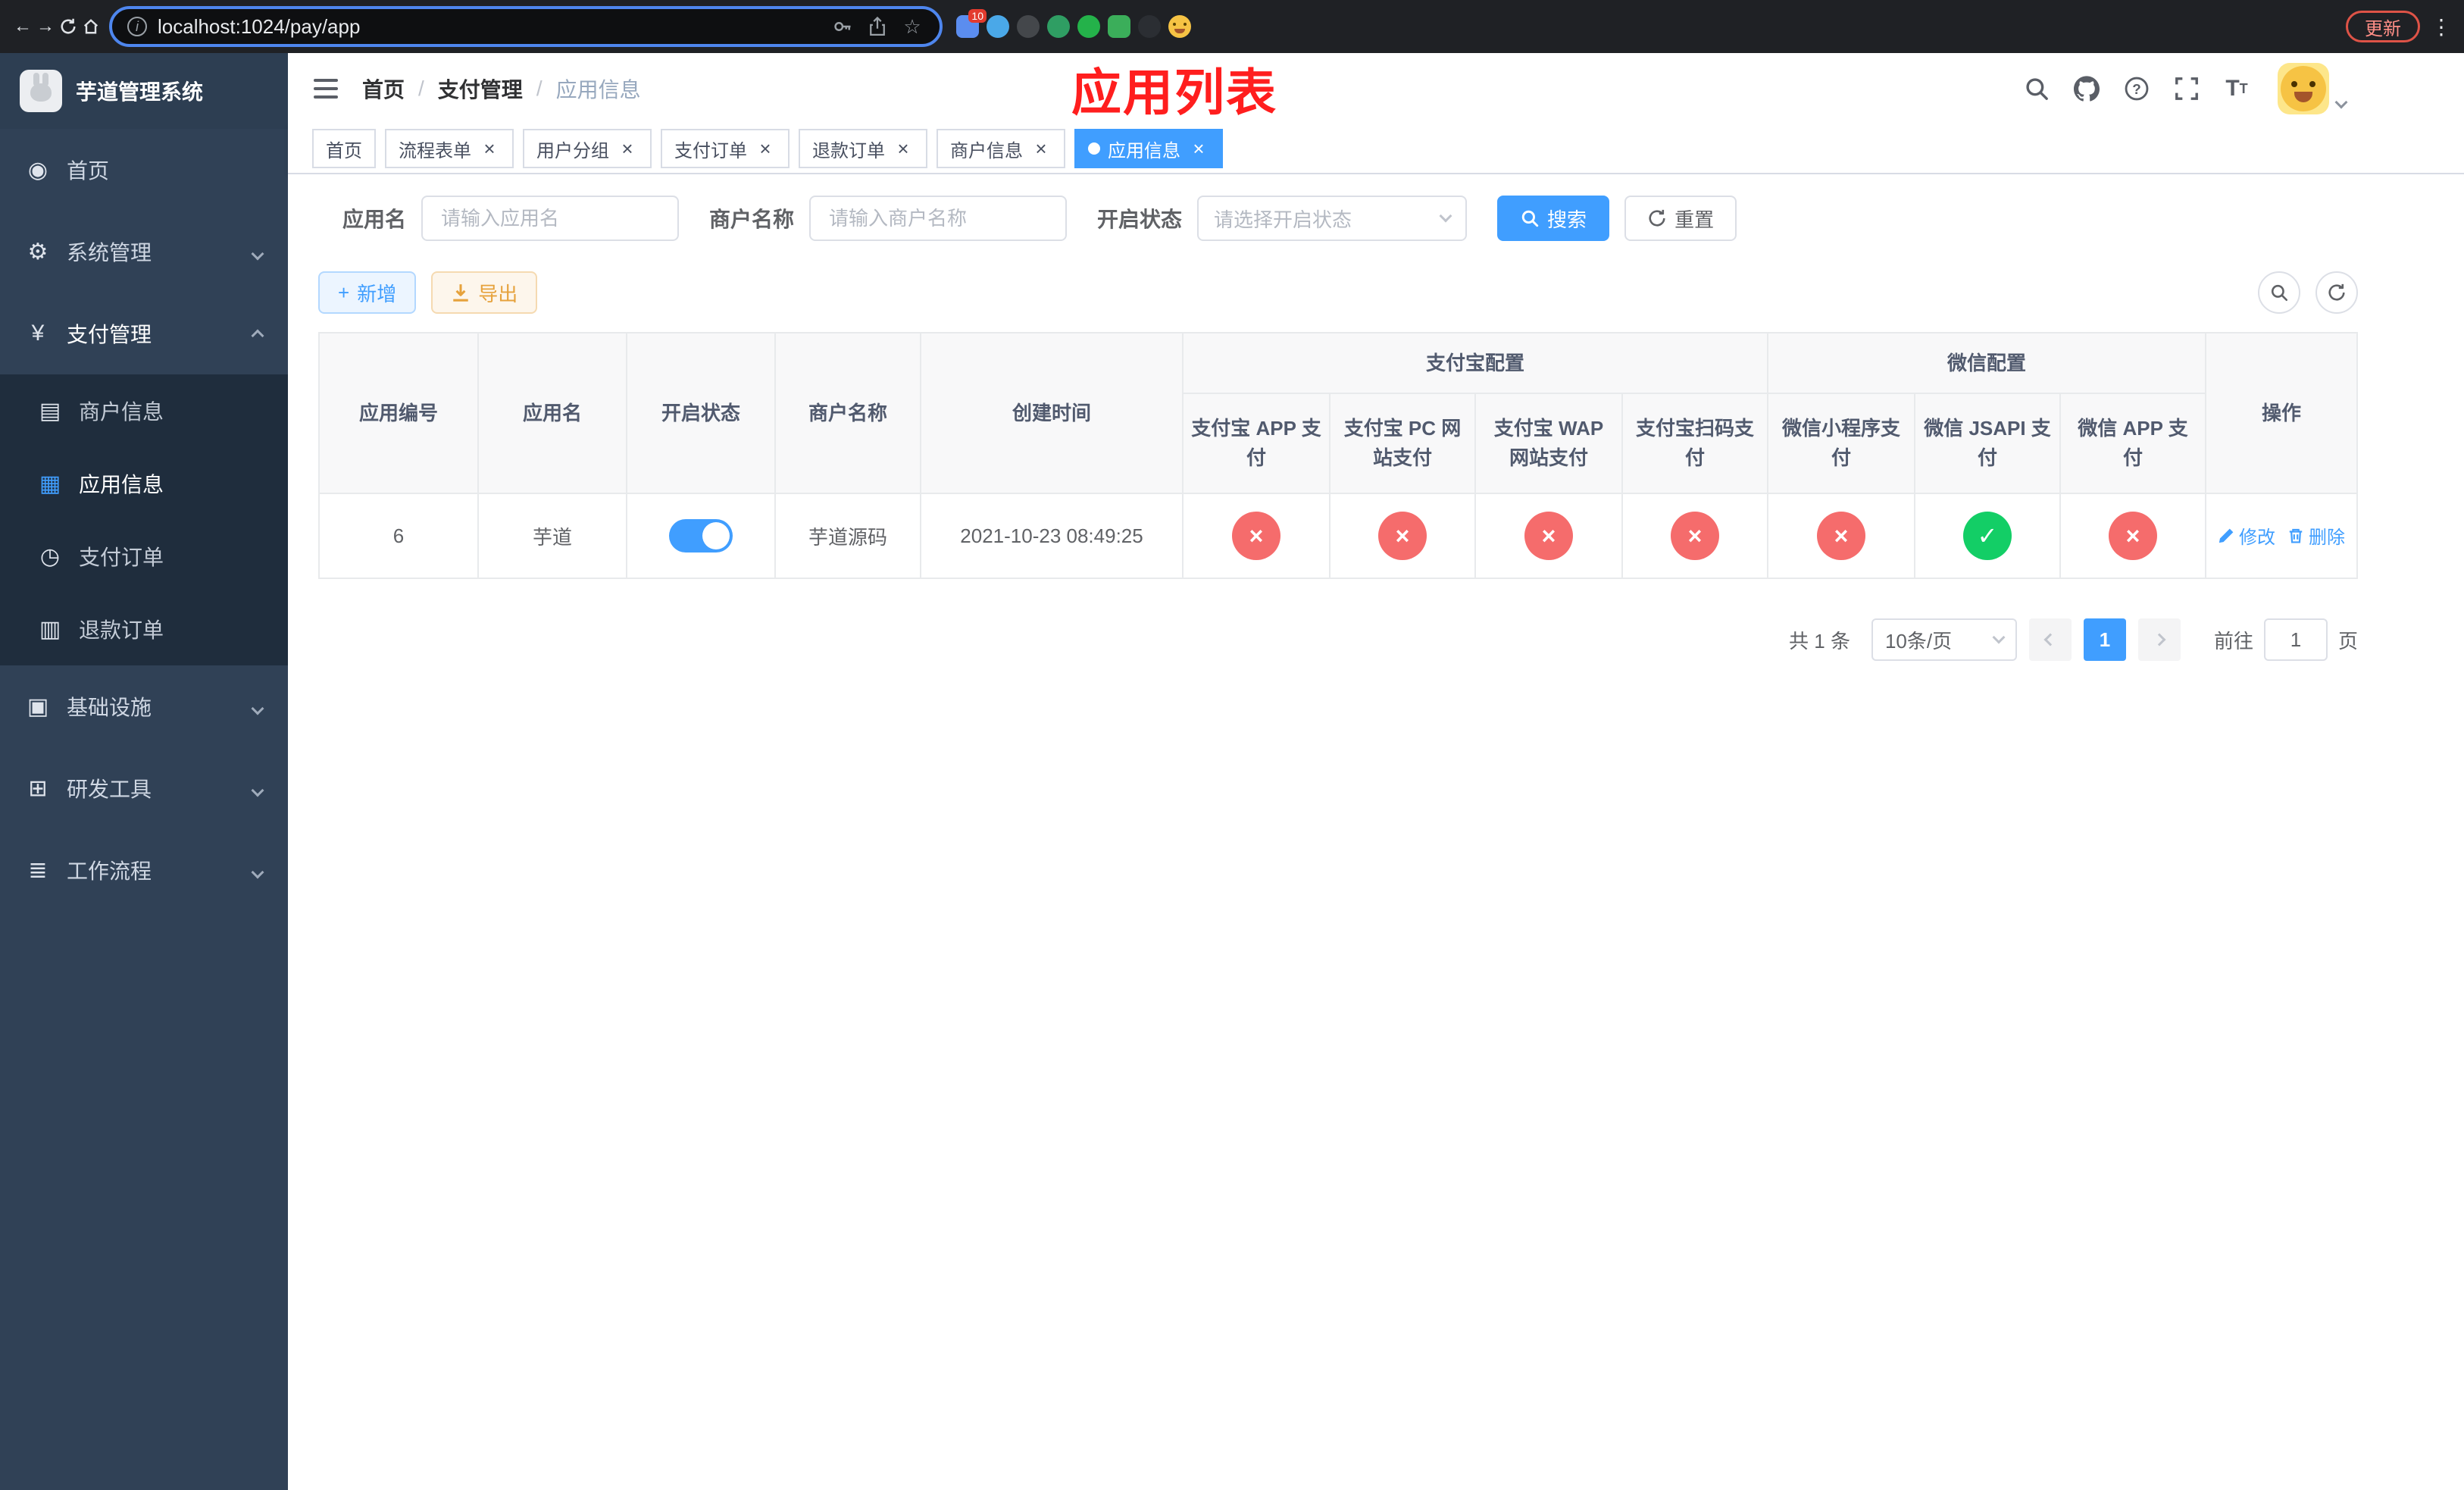 This screenshot has height=1490, width=2464. What do you see at coordinates (1694, 220) in the screenshot?
I see `reset-button-label: 重置` at bounding box center [1694, 220].